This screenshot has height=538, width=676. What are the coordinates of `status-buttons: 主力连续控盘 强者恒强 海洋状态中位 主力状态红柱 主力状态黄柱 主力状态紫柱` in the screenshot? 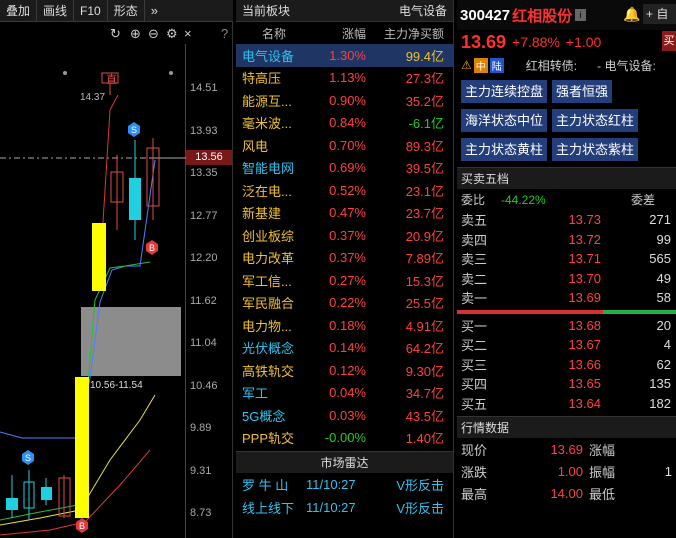 It's located at (566, 118).